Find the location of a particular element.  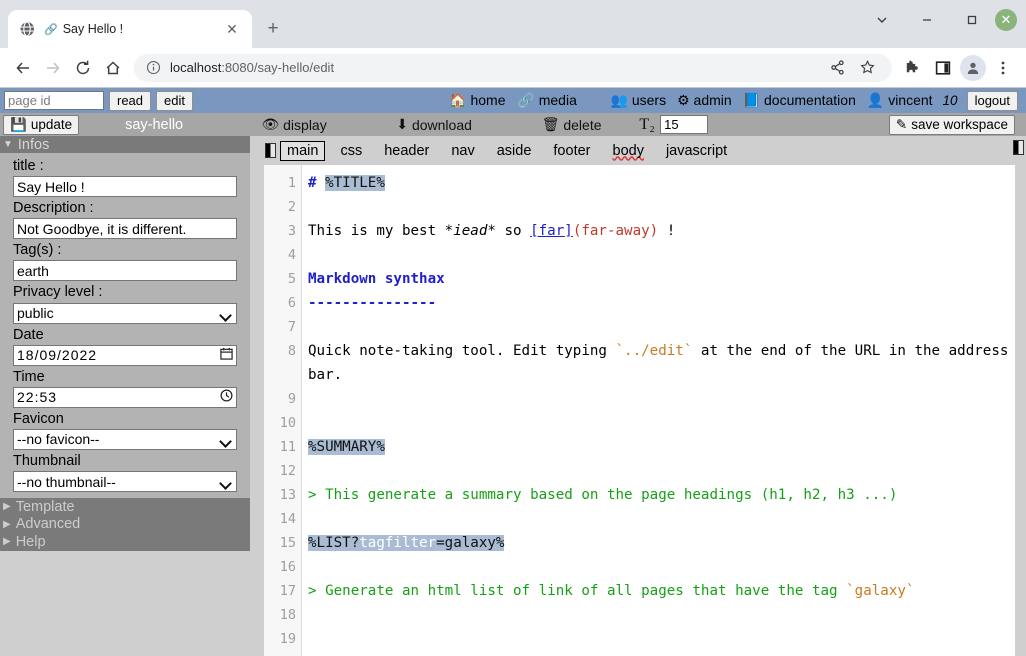

save-disk-icon: 💾 is located at coordinates (18, 124).